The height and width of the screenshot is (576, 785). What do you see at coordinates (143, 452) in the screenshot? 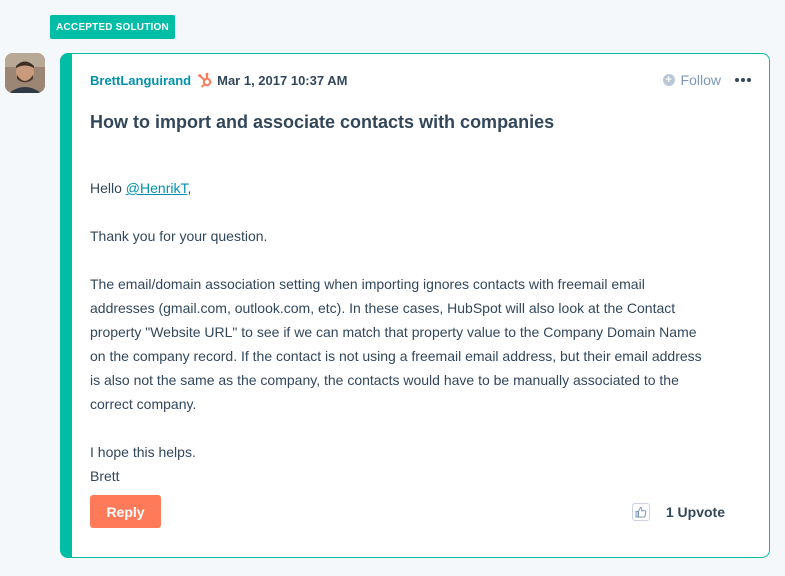
I see `closing-line: I hope this helps.` at bounding box center [143, 452].